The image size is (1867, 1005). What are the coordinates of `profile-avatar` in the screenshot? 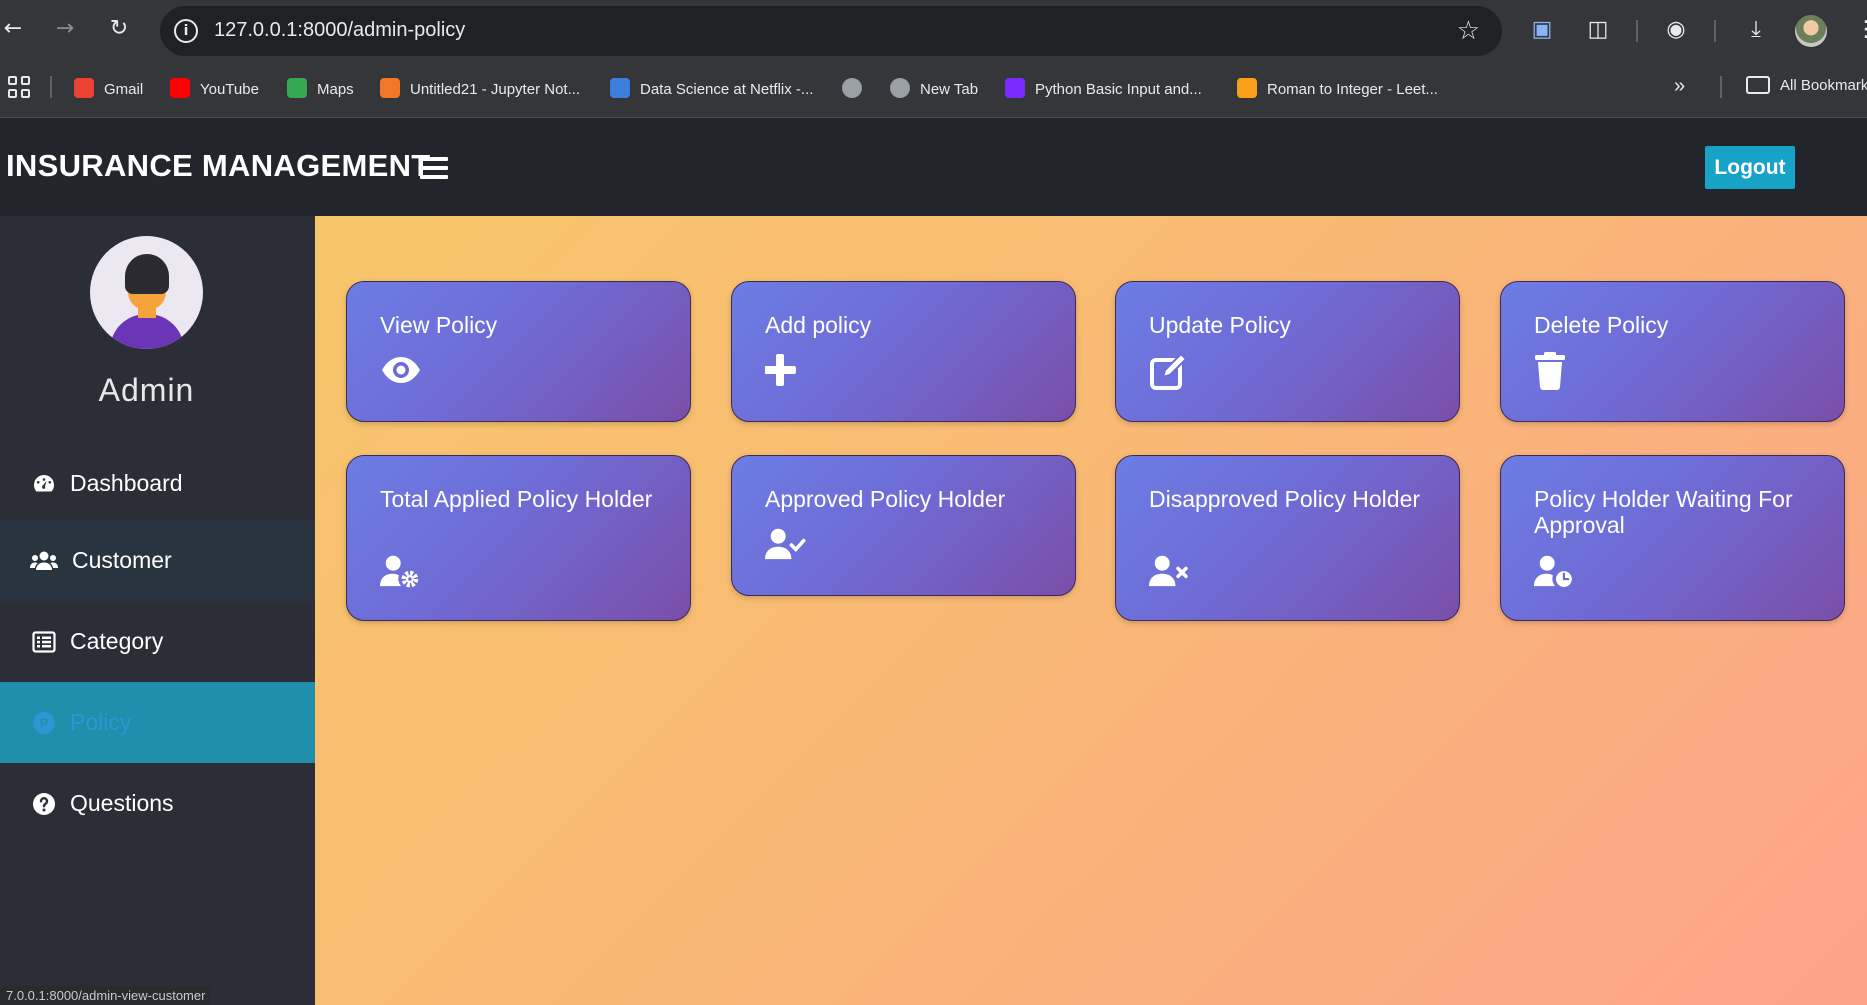 It's located at (1811, 31).